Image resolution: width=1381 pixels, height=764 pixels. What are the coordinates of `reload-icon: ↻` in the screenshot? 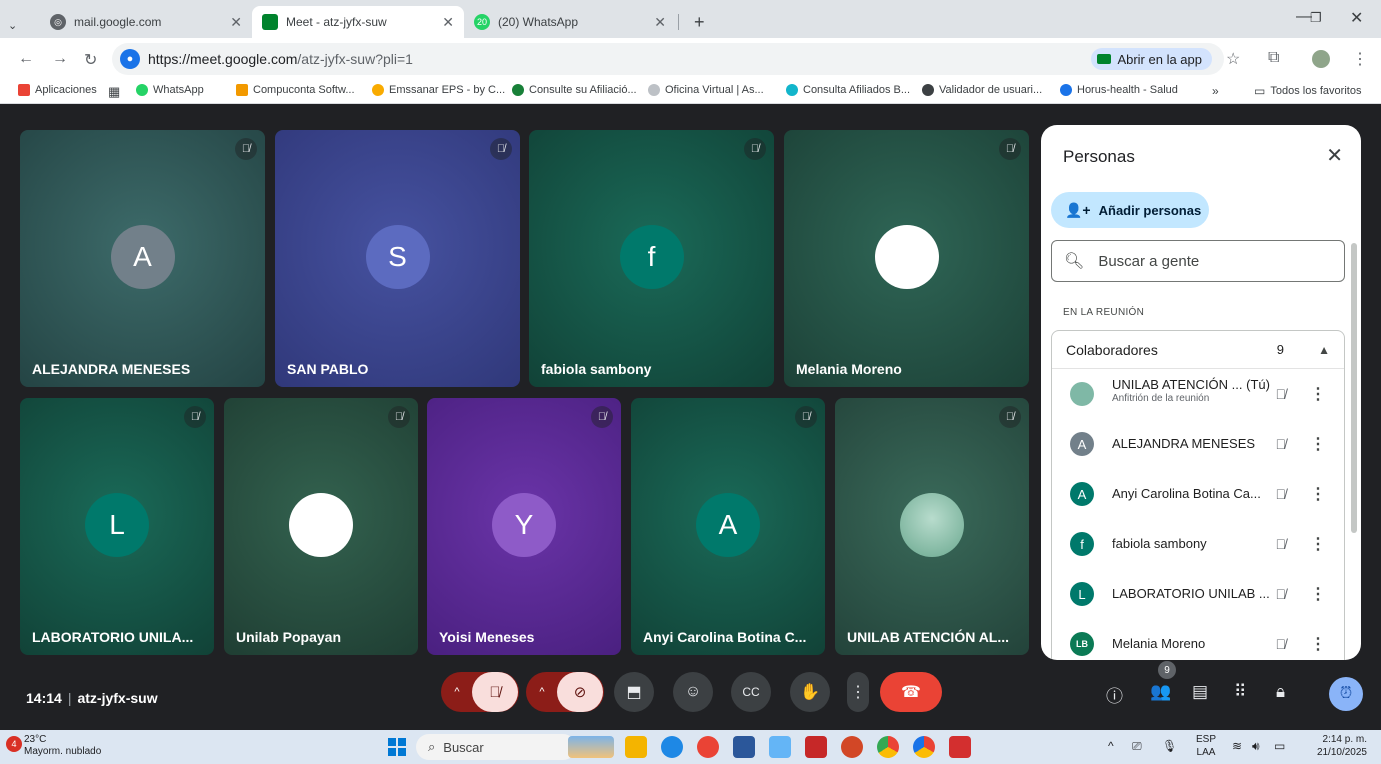 It's located at (90, 60).